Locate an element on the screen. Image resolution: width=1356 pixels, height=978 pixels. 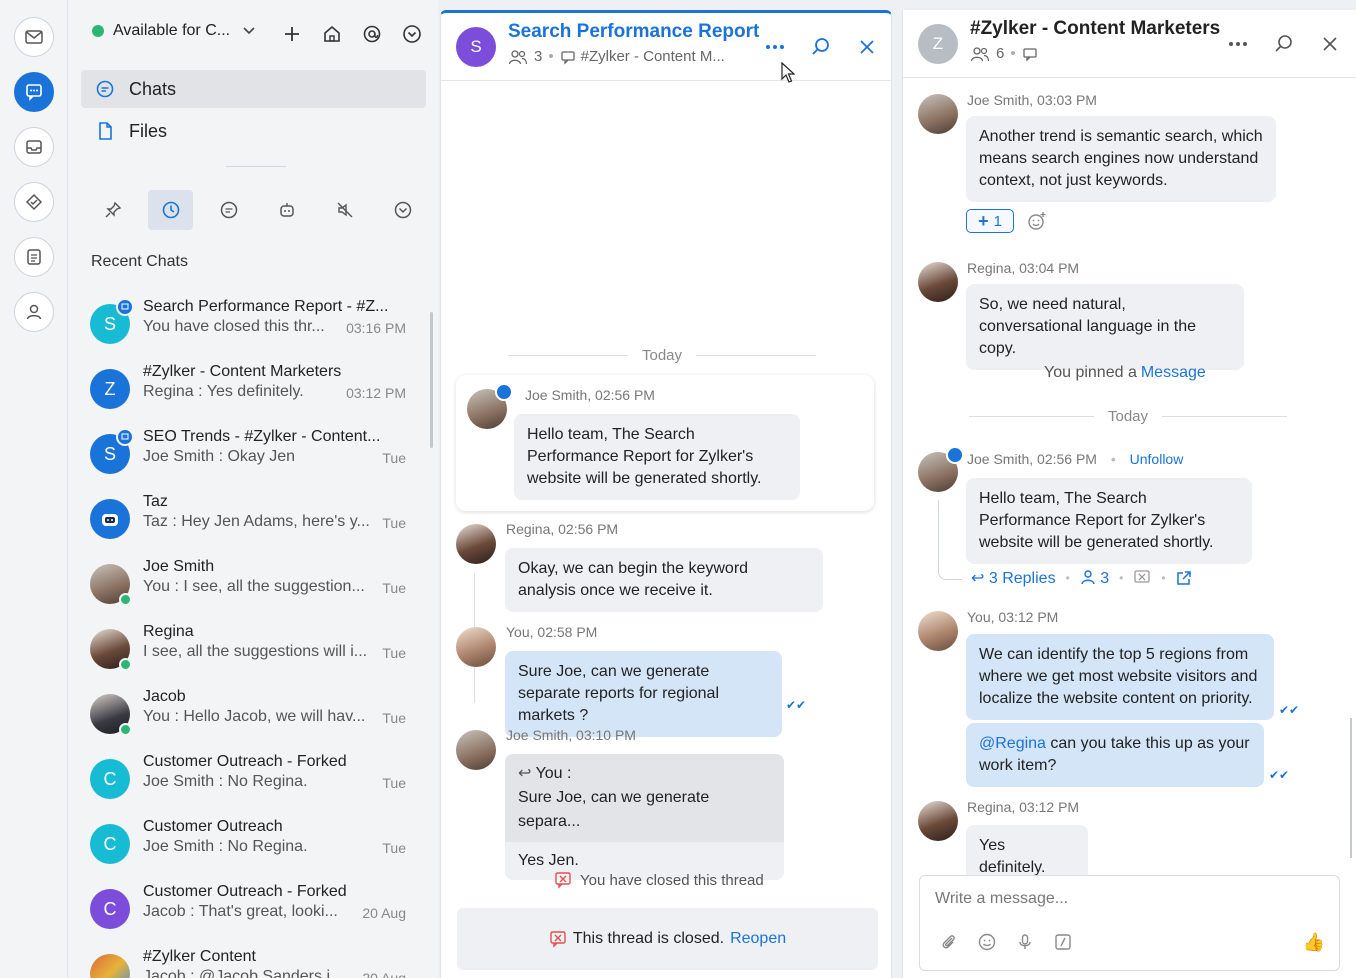
more-circle-icon is located at coordinates (412, 34).